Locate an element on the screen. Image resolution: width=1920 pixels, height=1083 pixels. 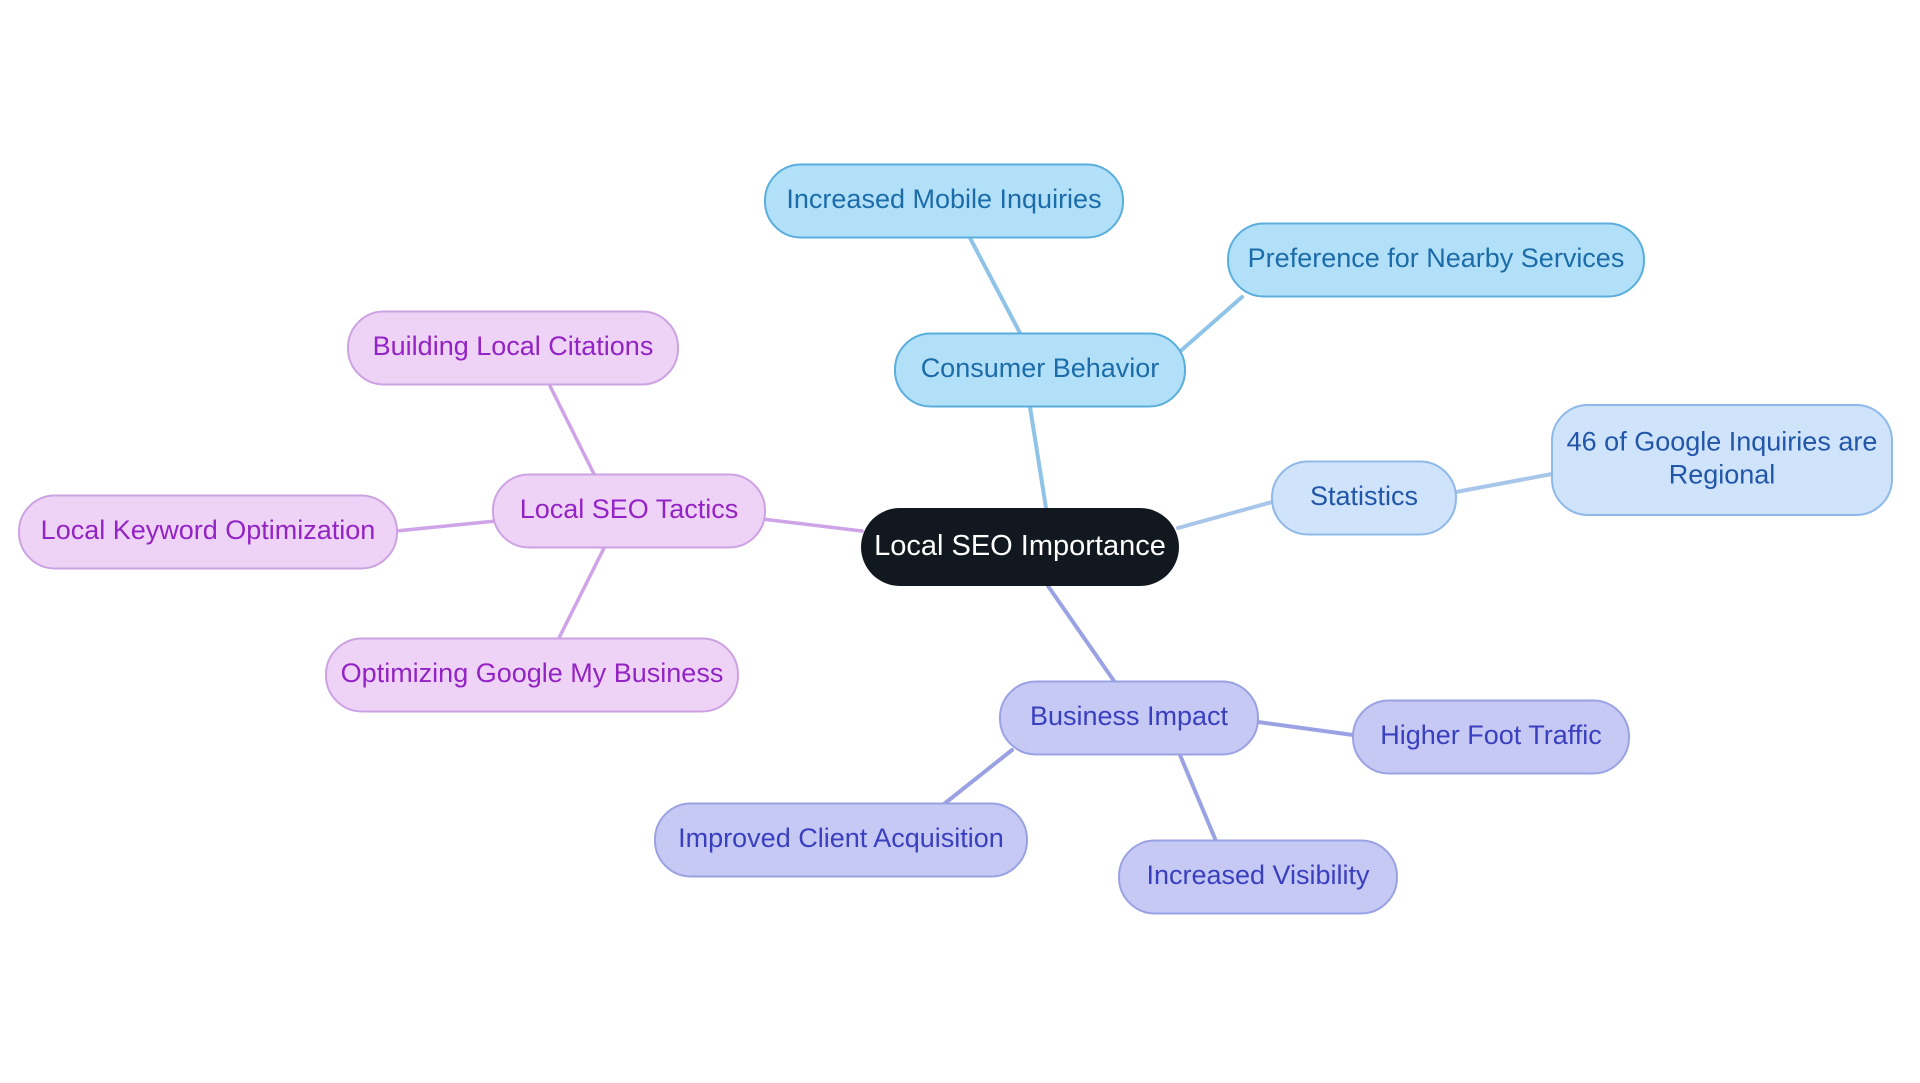
node-label-local-seo-tactics: Local SEO Tactics is located at coordinates (629, 509).